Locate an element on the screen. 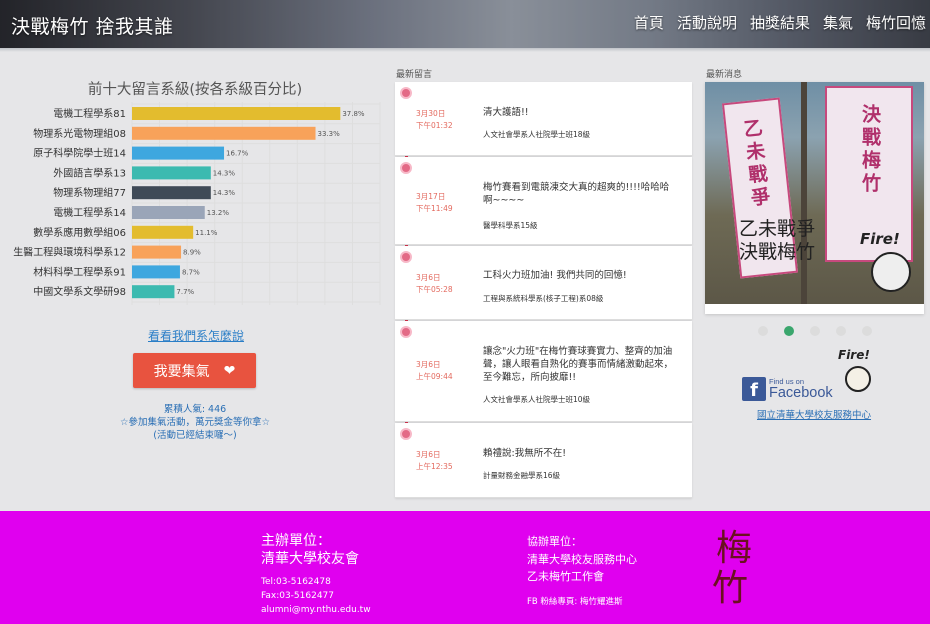  facebook-text: Find us on Facebook is located at coordinates (801, 389).